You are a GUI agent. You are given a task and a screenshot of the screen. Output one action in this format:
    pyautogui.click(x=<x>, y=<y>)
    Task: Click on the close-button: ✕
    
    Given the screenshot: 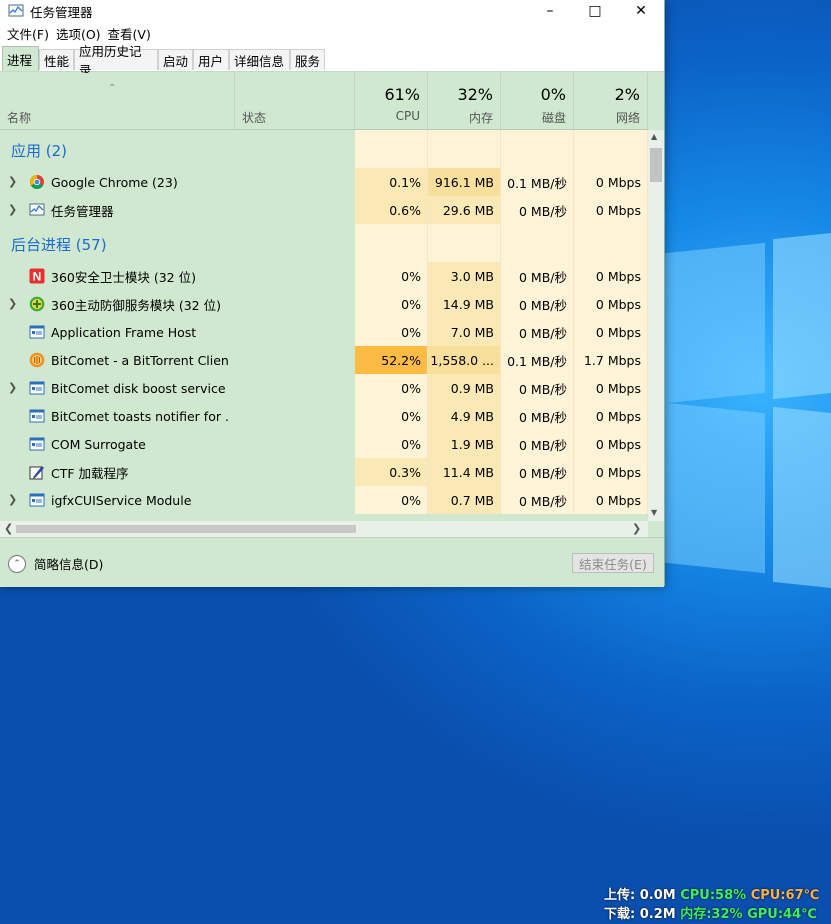 What is the action you would take?
    pyautogui.click(x=641, y=11)
    